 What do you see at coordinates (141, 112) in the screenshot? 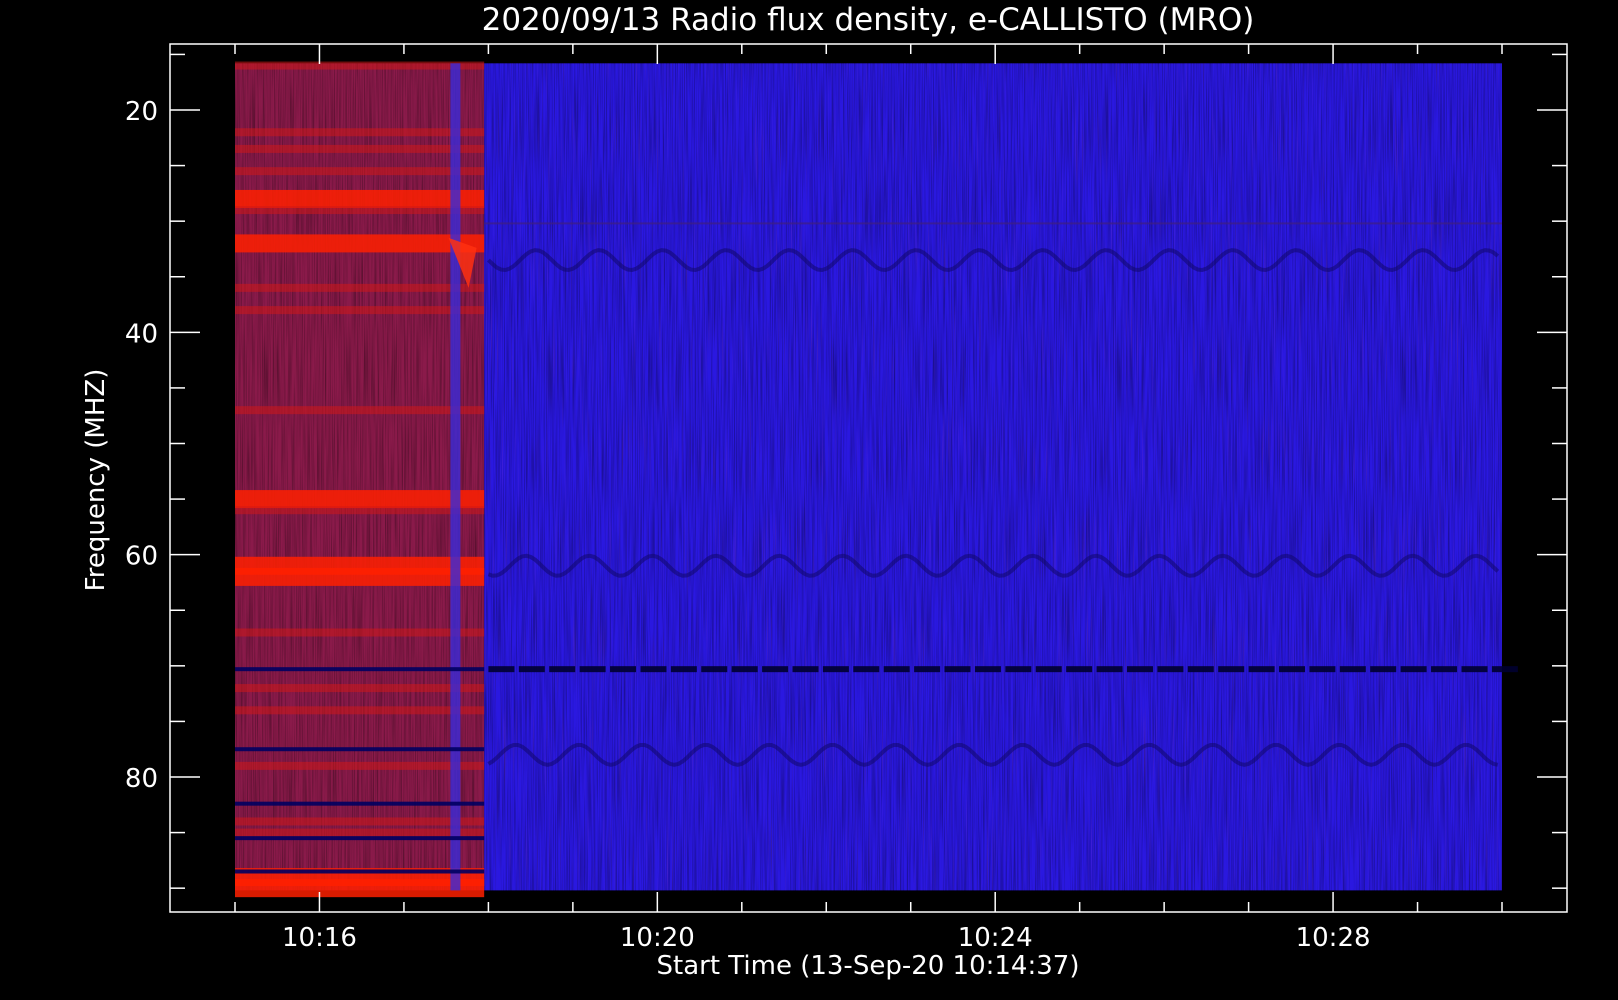
I see `y-tick-label: 20` at bounding box center [141, 112].